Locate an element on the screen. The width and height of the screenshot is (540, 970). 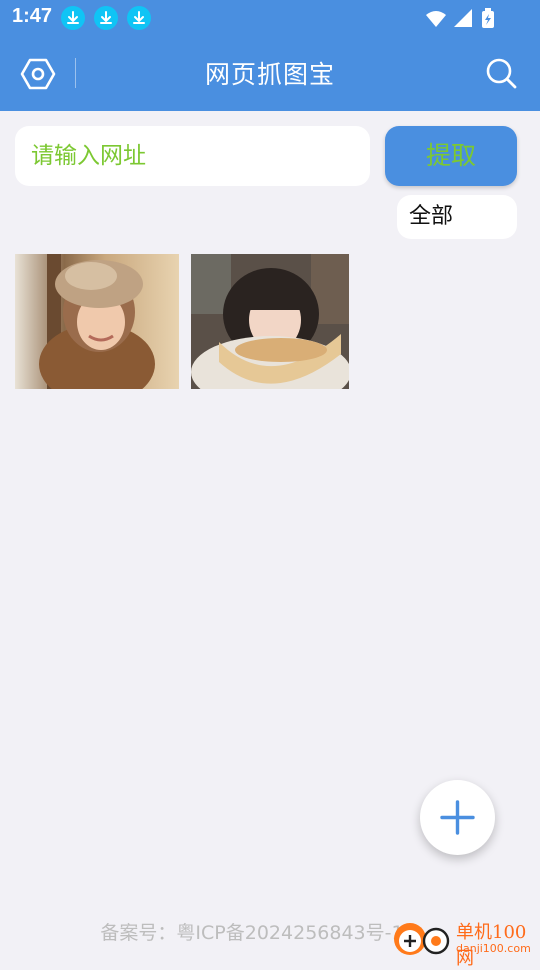
watermark-logo-icon is located at coordinates (422, 939).